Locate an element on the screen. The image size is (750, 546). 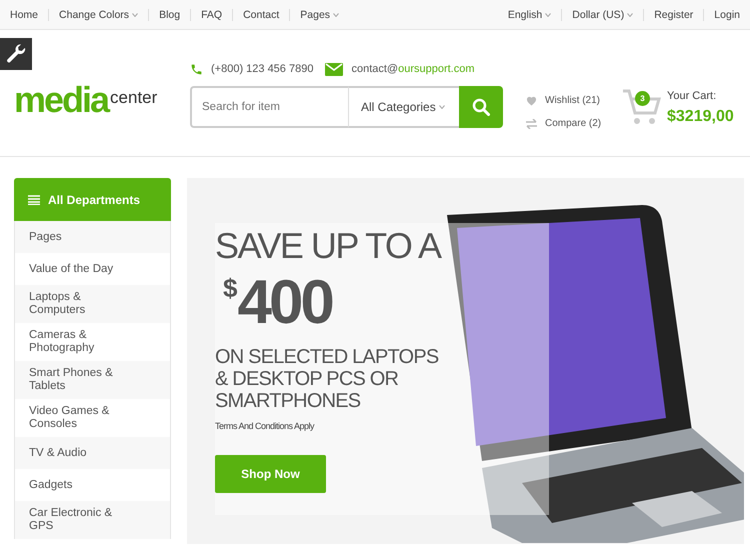
cart-count-badge: 3 is located at coordinates (642, 98).